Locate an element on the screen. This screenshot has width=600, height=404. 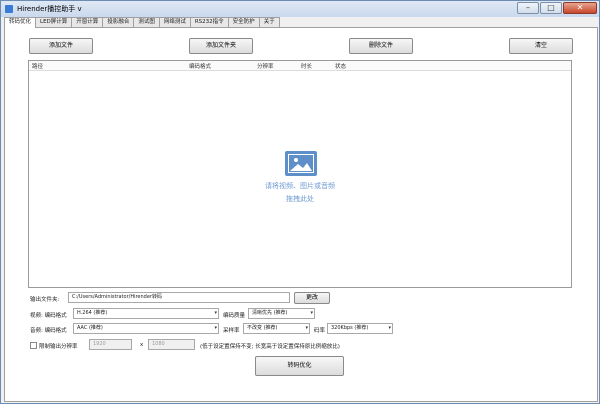
audio-codec-label: 音频: 编码格式 is located at coordinates (48, 331).